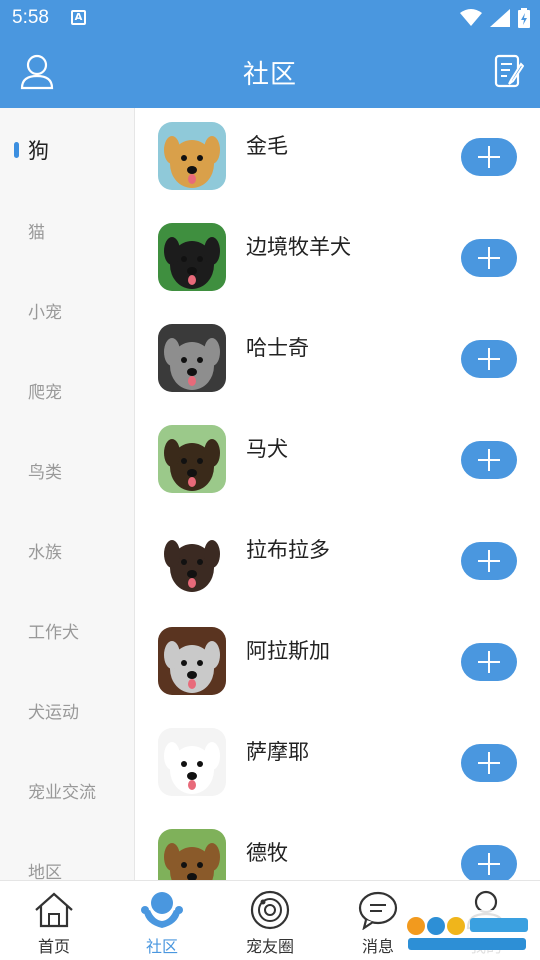 This screenshot has height=960, width=540. I want to click on category-aquatic: 水族, so click(67, 550).